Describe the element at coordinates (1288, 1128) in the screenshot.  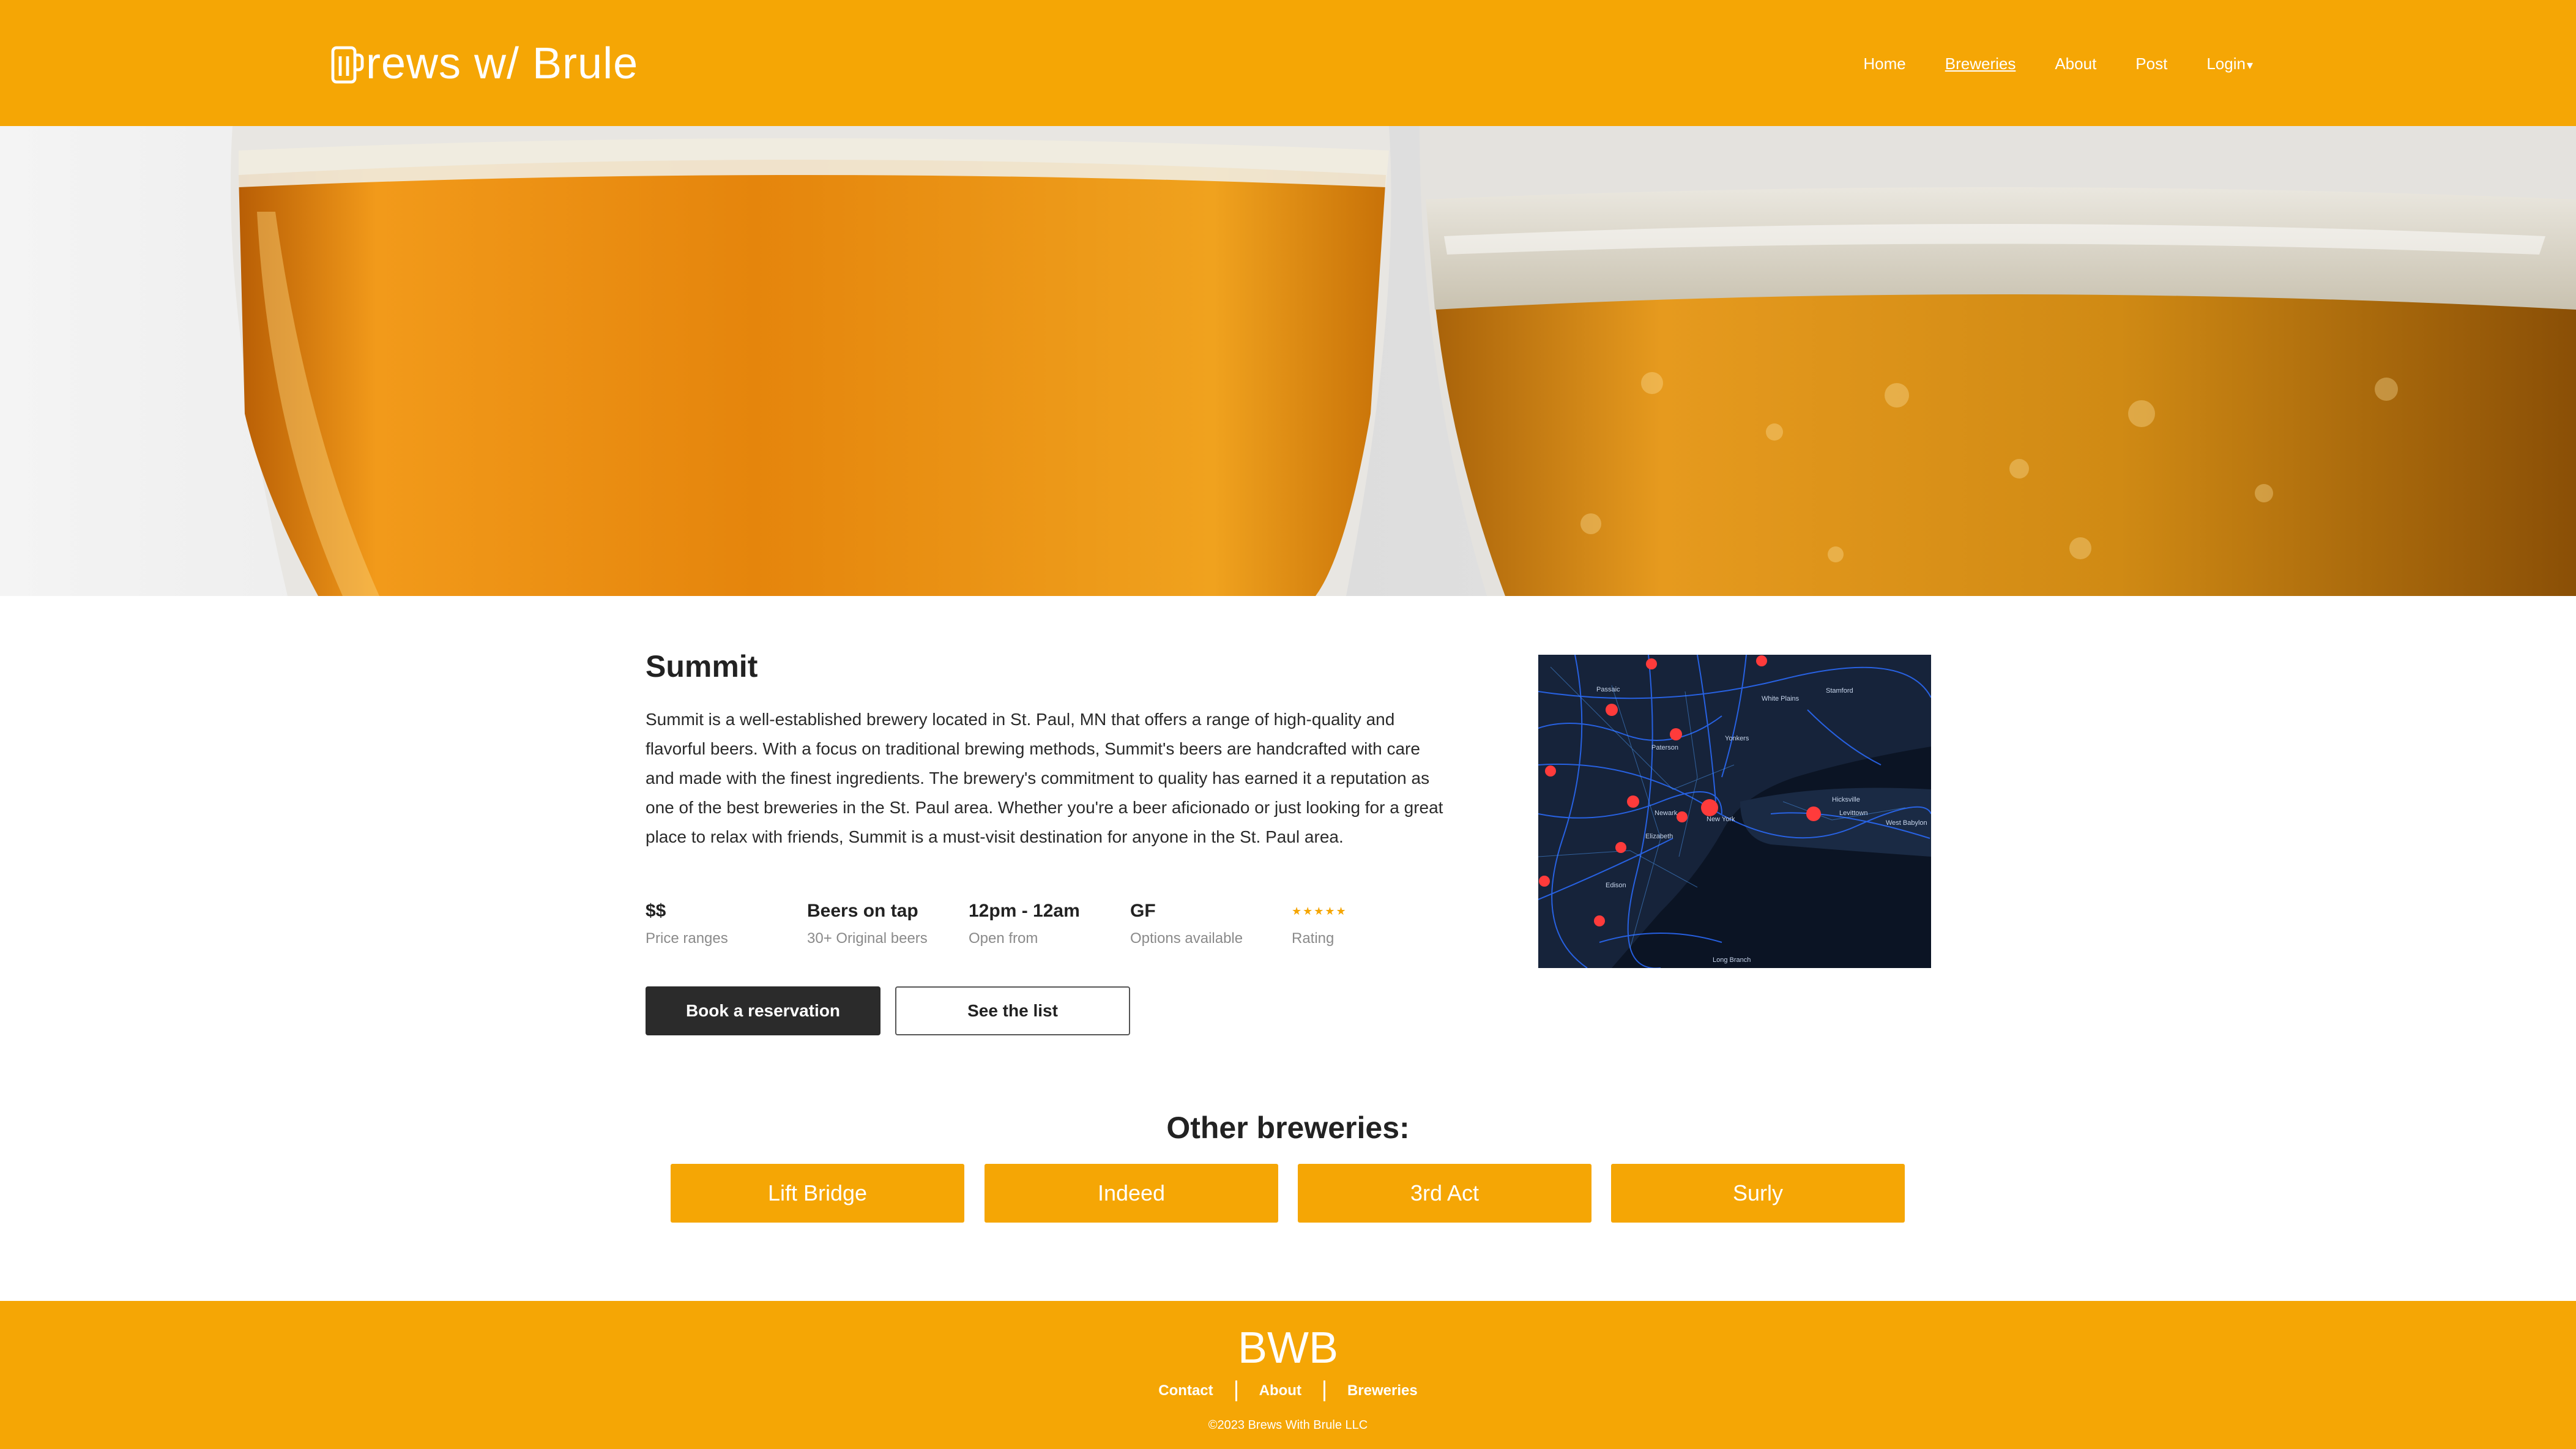
I see `other-breweries-heading: Other breweries:` at that location.